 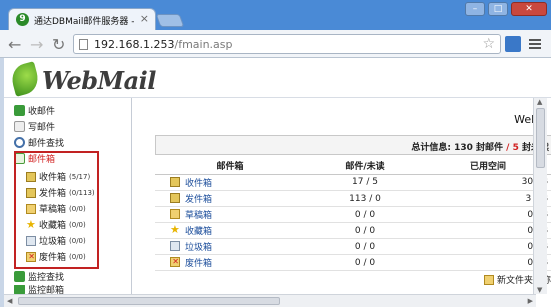 I want to click on mailbox-link: 收藏箱, so click(x=198, y=230).